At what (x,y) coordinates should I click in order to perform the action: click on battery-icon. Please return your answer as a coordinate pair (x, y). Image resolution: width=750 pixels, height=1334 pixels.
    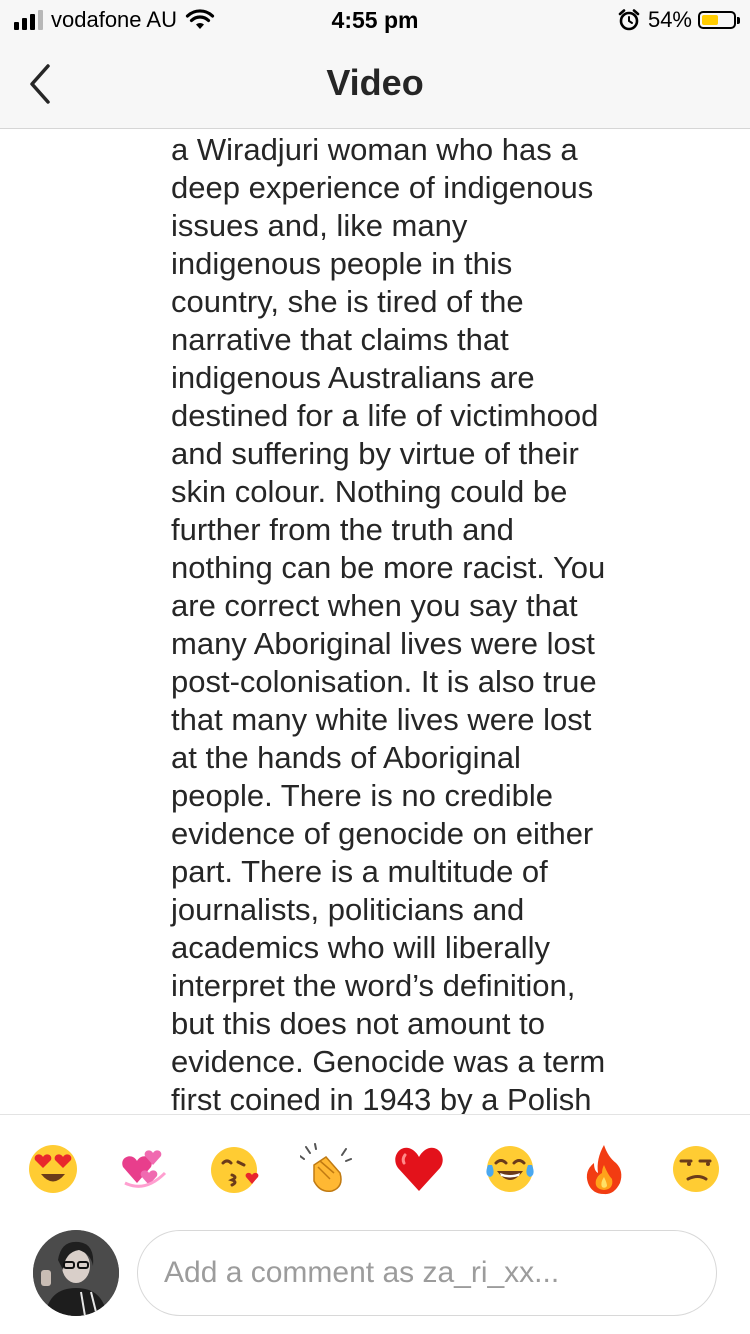
    Looking at the image, I should click on (719, 20).